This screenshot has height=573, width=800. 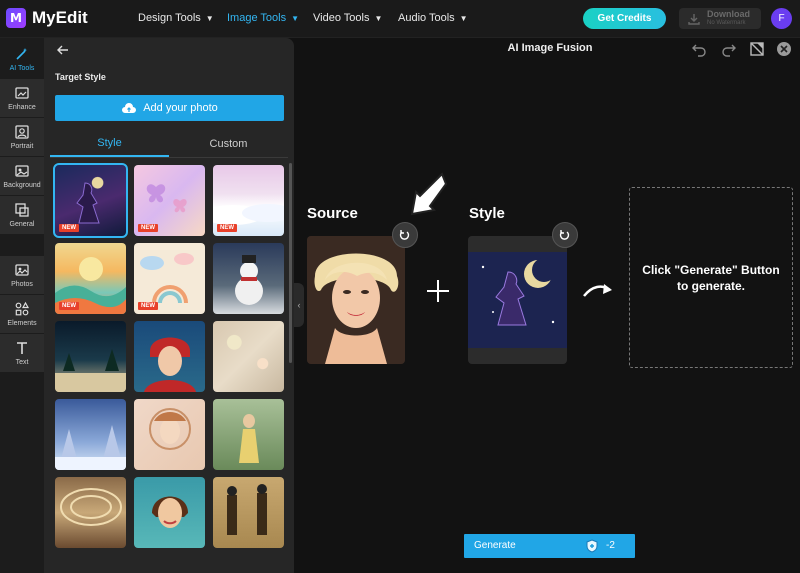 I want to click on logo-icon: M, so click(x=16, y=18).